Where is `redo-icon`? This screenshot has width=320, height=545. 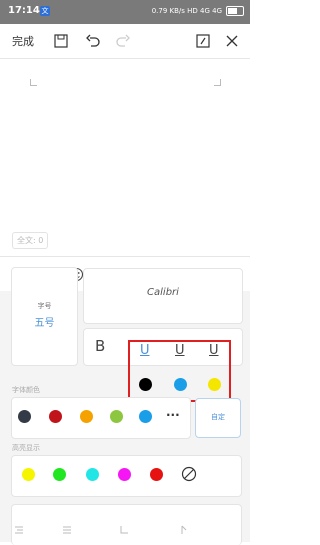 redo-icon is located at coordinates (123, 41).